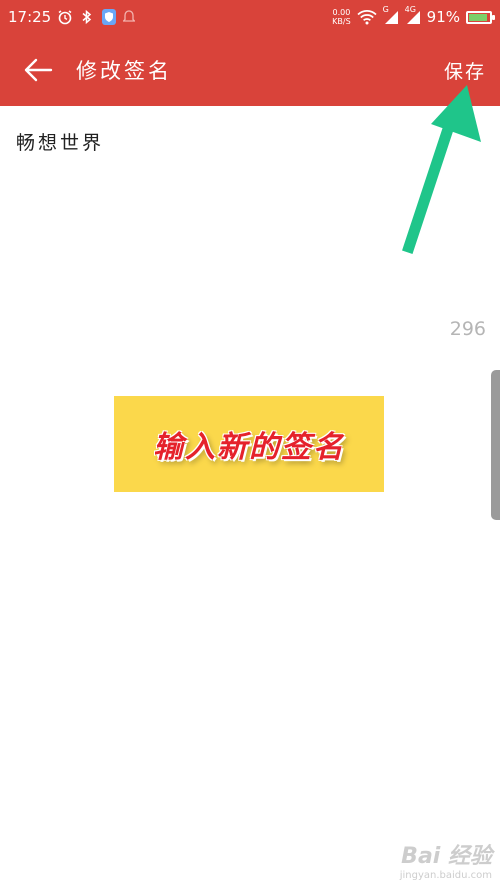 This screenshot has height=889, width=500. Describe the element at coordinates (249, 447) in the screenshot. I see `annotation-text: 输入新的签名` at that location.